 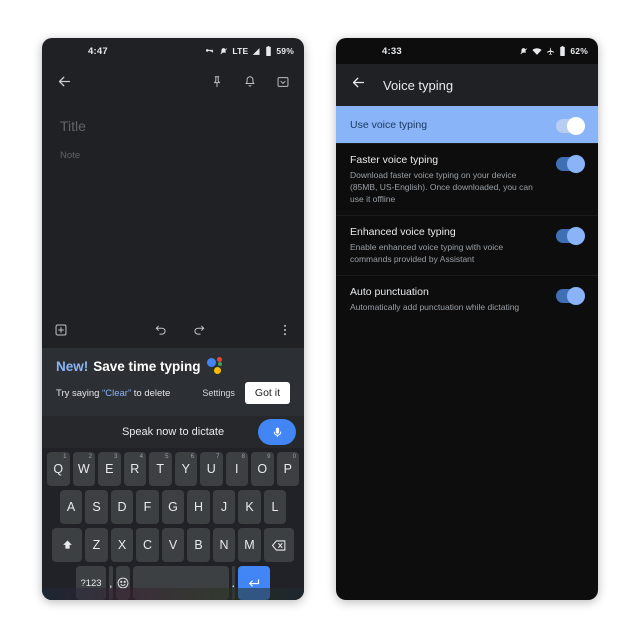 What do you see at coordinates (113, 393) in the screenshot?
I see `promo-subtext: Try saying “Clear” to delete` at bounding box center [113, 393].